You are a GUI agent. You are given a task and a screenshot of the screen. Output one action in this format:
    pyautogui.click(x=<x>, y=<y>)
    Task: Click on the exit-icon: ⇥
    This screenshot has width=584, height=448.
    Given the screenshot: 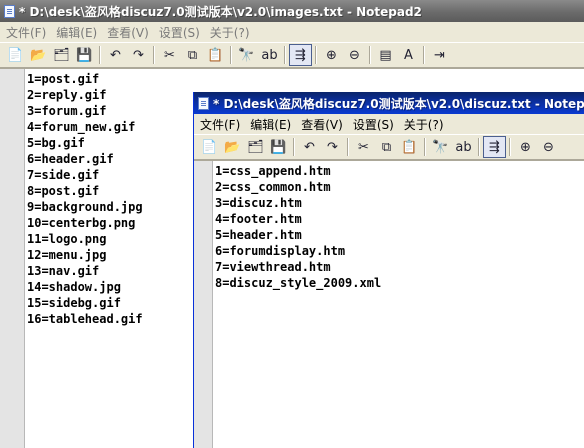 What is the action you would take?
    pyautogui.click(x=439, y=55)
    